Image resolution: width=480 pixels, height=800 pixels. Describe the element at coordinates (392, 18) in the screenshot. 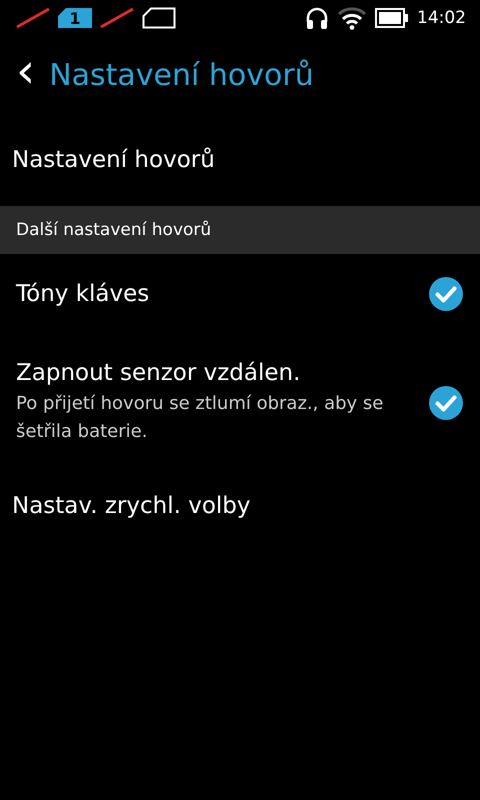

I see `battery-icon` at that location.